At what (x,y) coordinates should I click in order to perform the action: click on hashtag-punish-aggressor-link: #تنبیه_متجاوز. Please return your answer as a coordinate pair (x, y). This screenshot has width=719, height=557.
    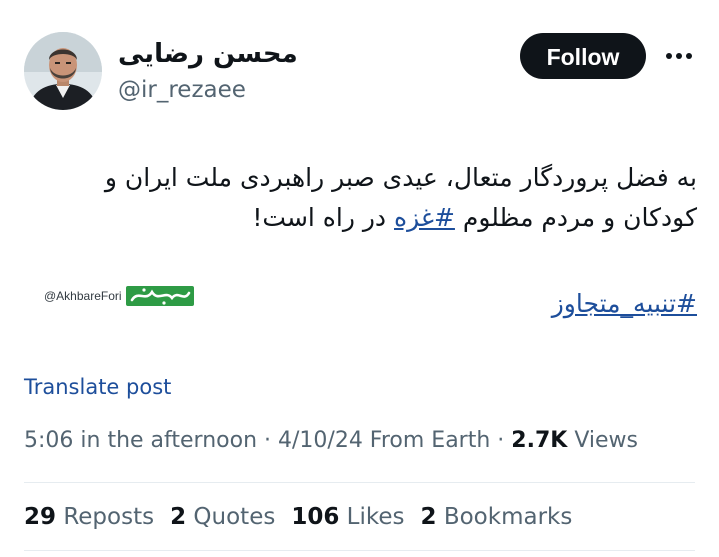
    Looking at the image, I should click on (624, 303).